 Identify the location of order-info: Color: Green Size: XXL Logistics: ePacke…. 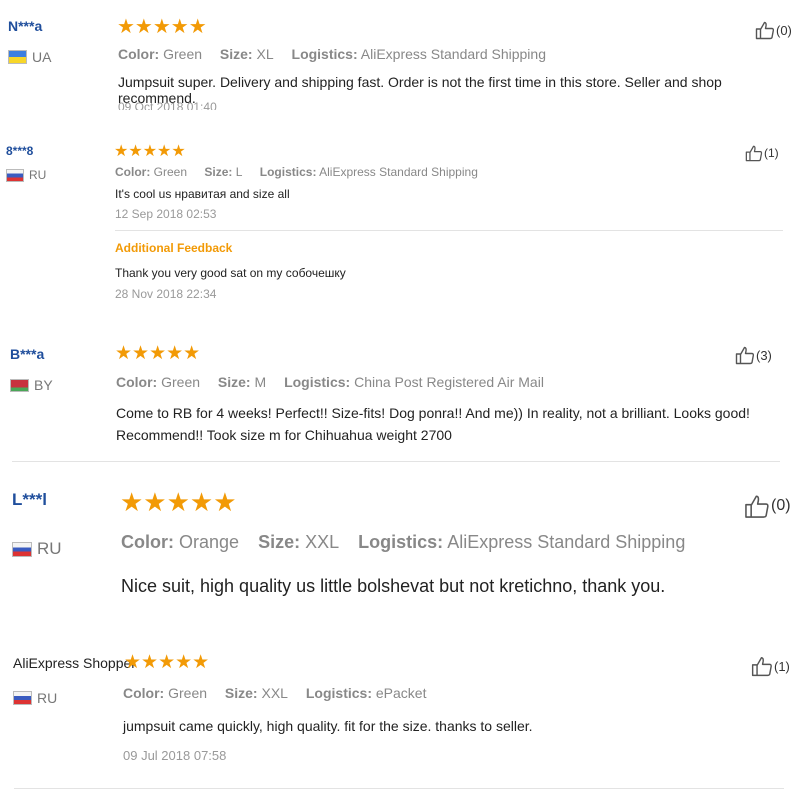
(274, 693).